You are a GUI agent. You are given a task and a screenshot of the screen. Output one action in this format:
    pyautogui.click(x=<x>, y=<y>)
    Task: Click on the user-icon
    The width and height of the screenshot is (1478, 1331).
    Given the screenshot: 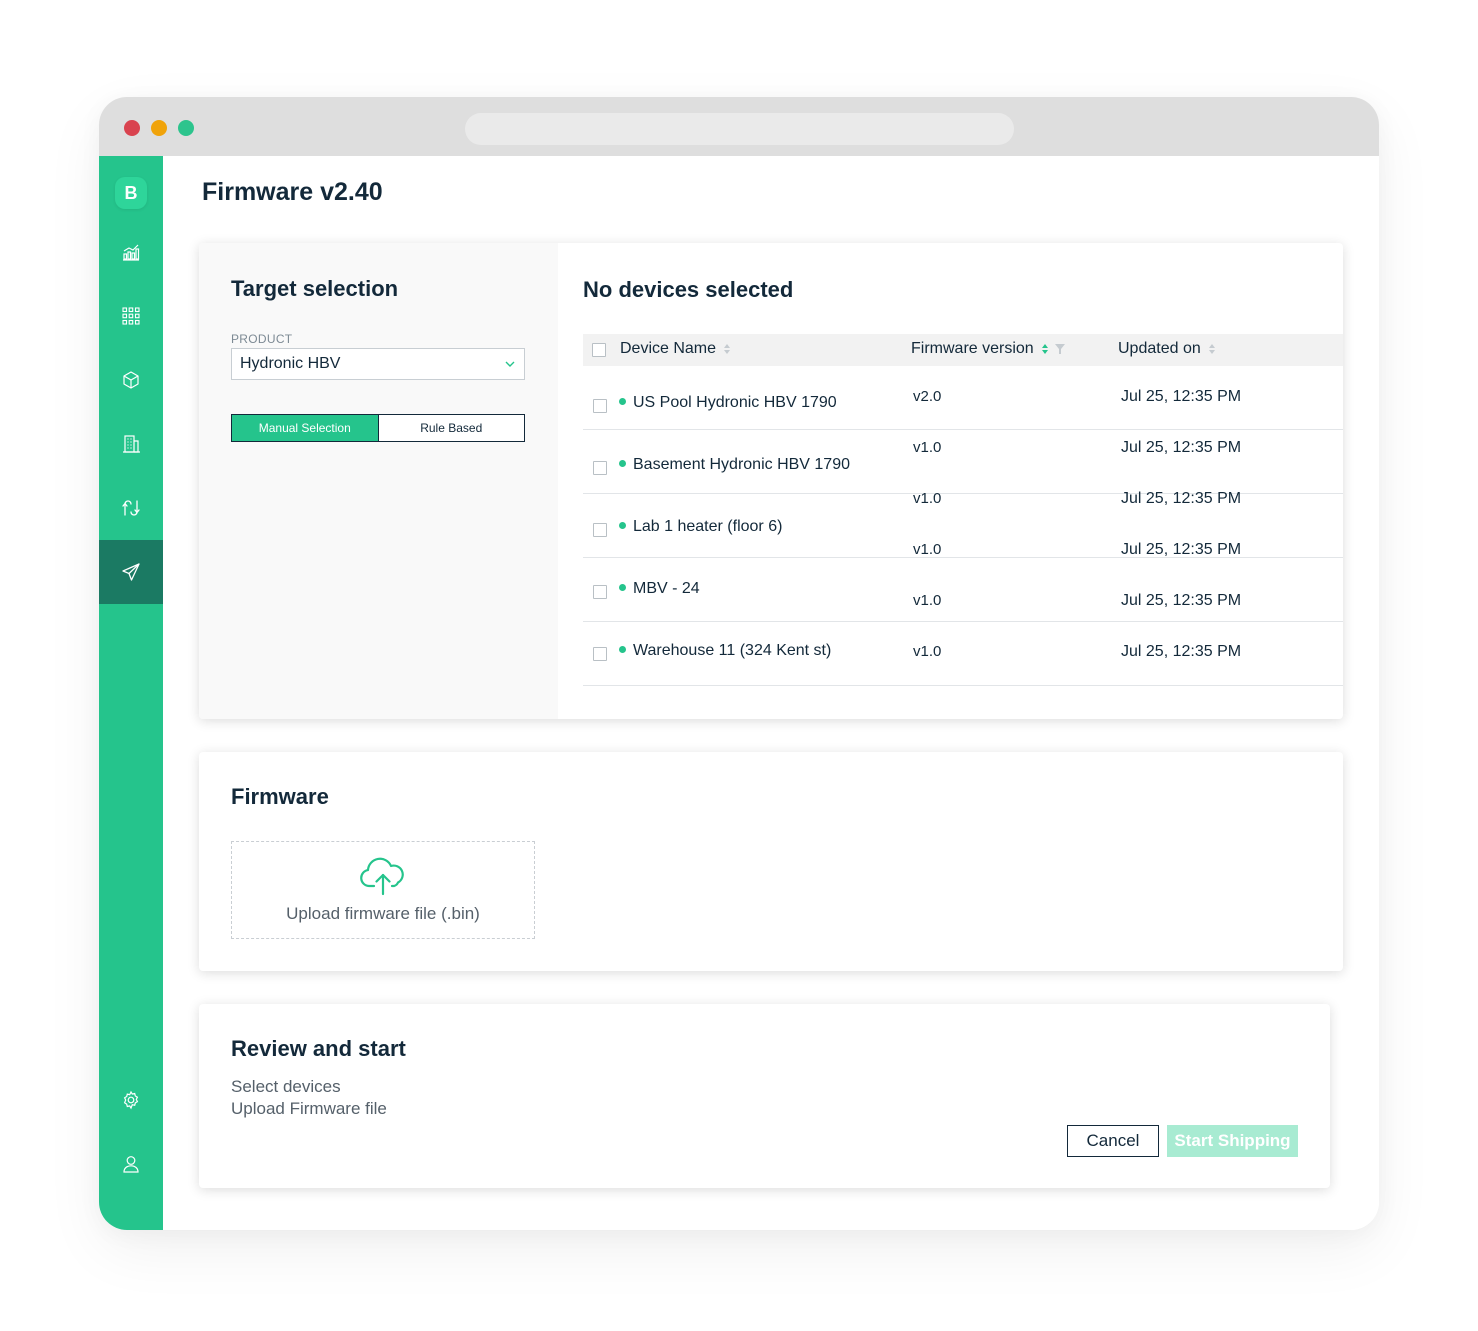 What is the action you would take?
    pyautogui.click(x=131, y=1164)
    